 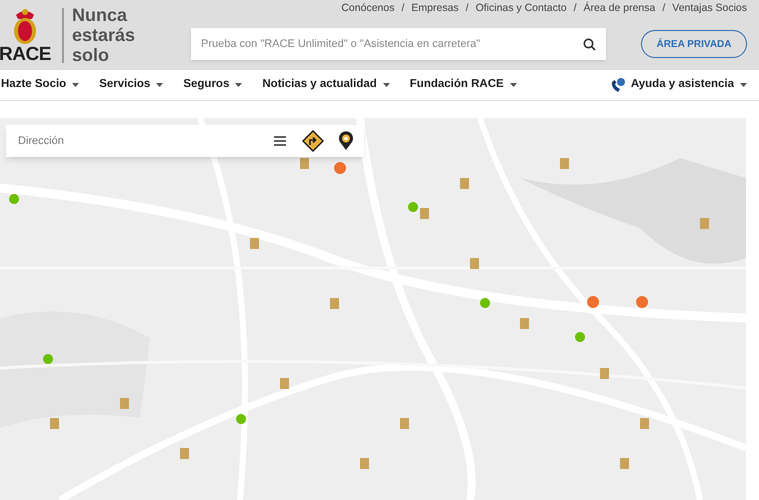 I want to click on phone-help-icon, so click(x=618, y=85).